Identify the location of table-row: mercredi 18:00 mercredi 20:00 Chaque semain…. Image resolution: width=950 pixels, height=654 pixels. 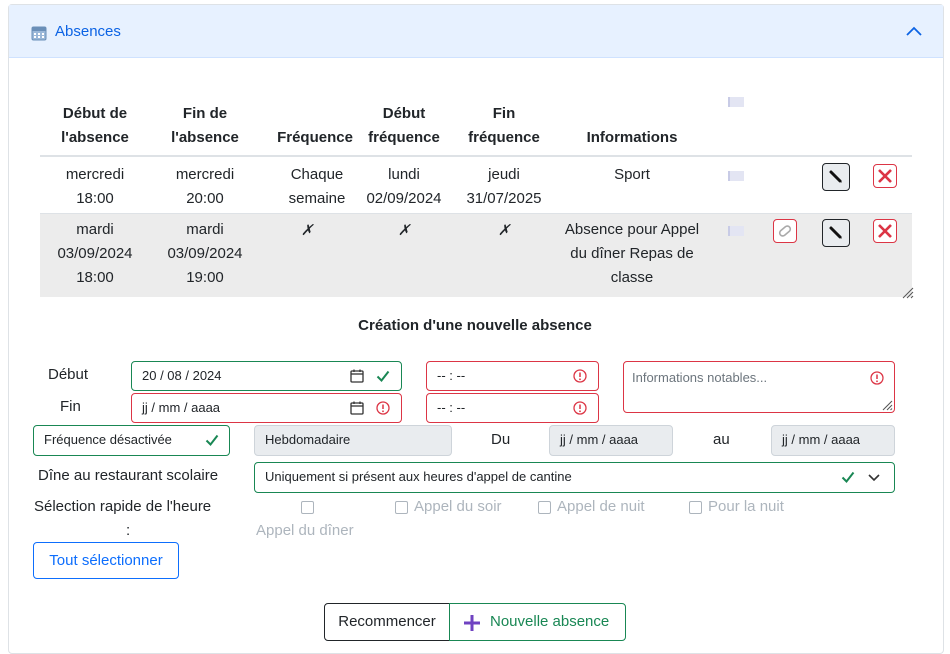
(476, 184).